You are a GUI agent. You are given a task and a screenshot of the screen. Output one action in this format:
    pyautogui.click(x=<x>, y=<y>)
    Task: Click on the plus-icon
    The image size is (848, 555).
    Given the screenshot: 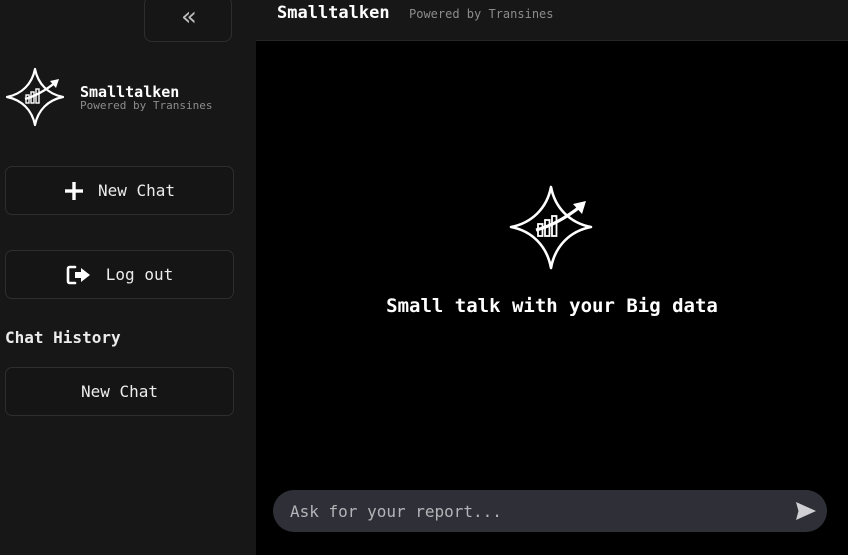 What is the action you would take?
    pyautogui.click(x=74, y=191)
    